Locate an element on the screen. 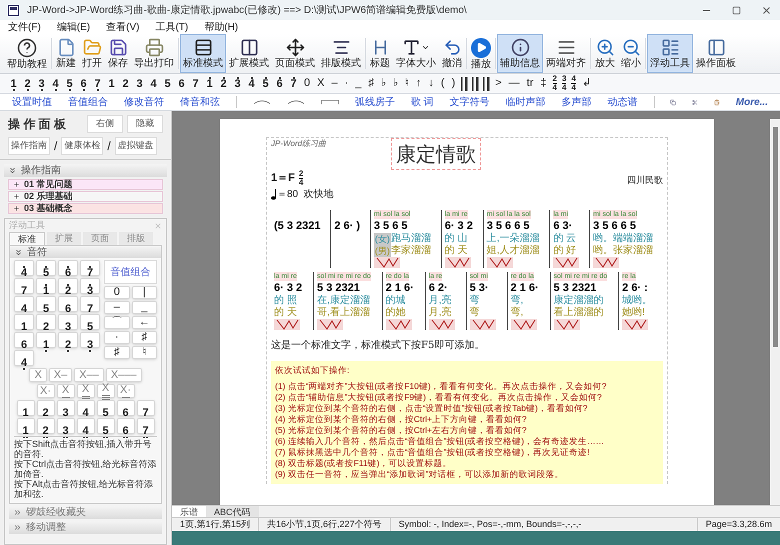 This screenshot has width=780, height=545. toolbar-button: 标准模式 is located at coordinates (203, 53).